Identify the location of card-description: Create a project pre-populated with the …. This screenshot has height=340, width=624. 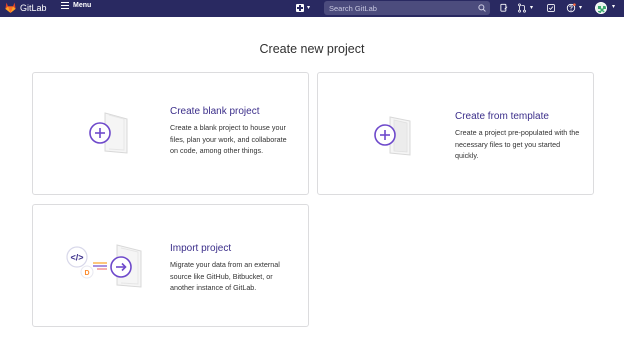
(517, 144).